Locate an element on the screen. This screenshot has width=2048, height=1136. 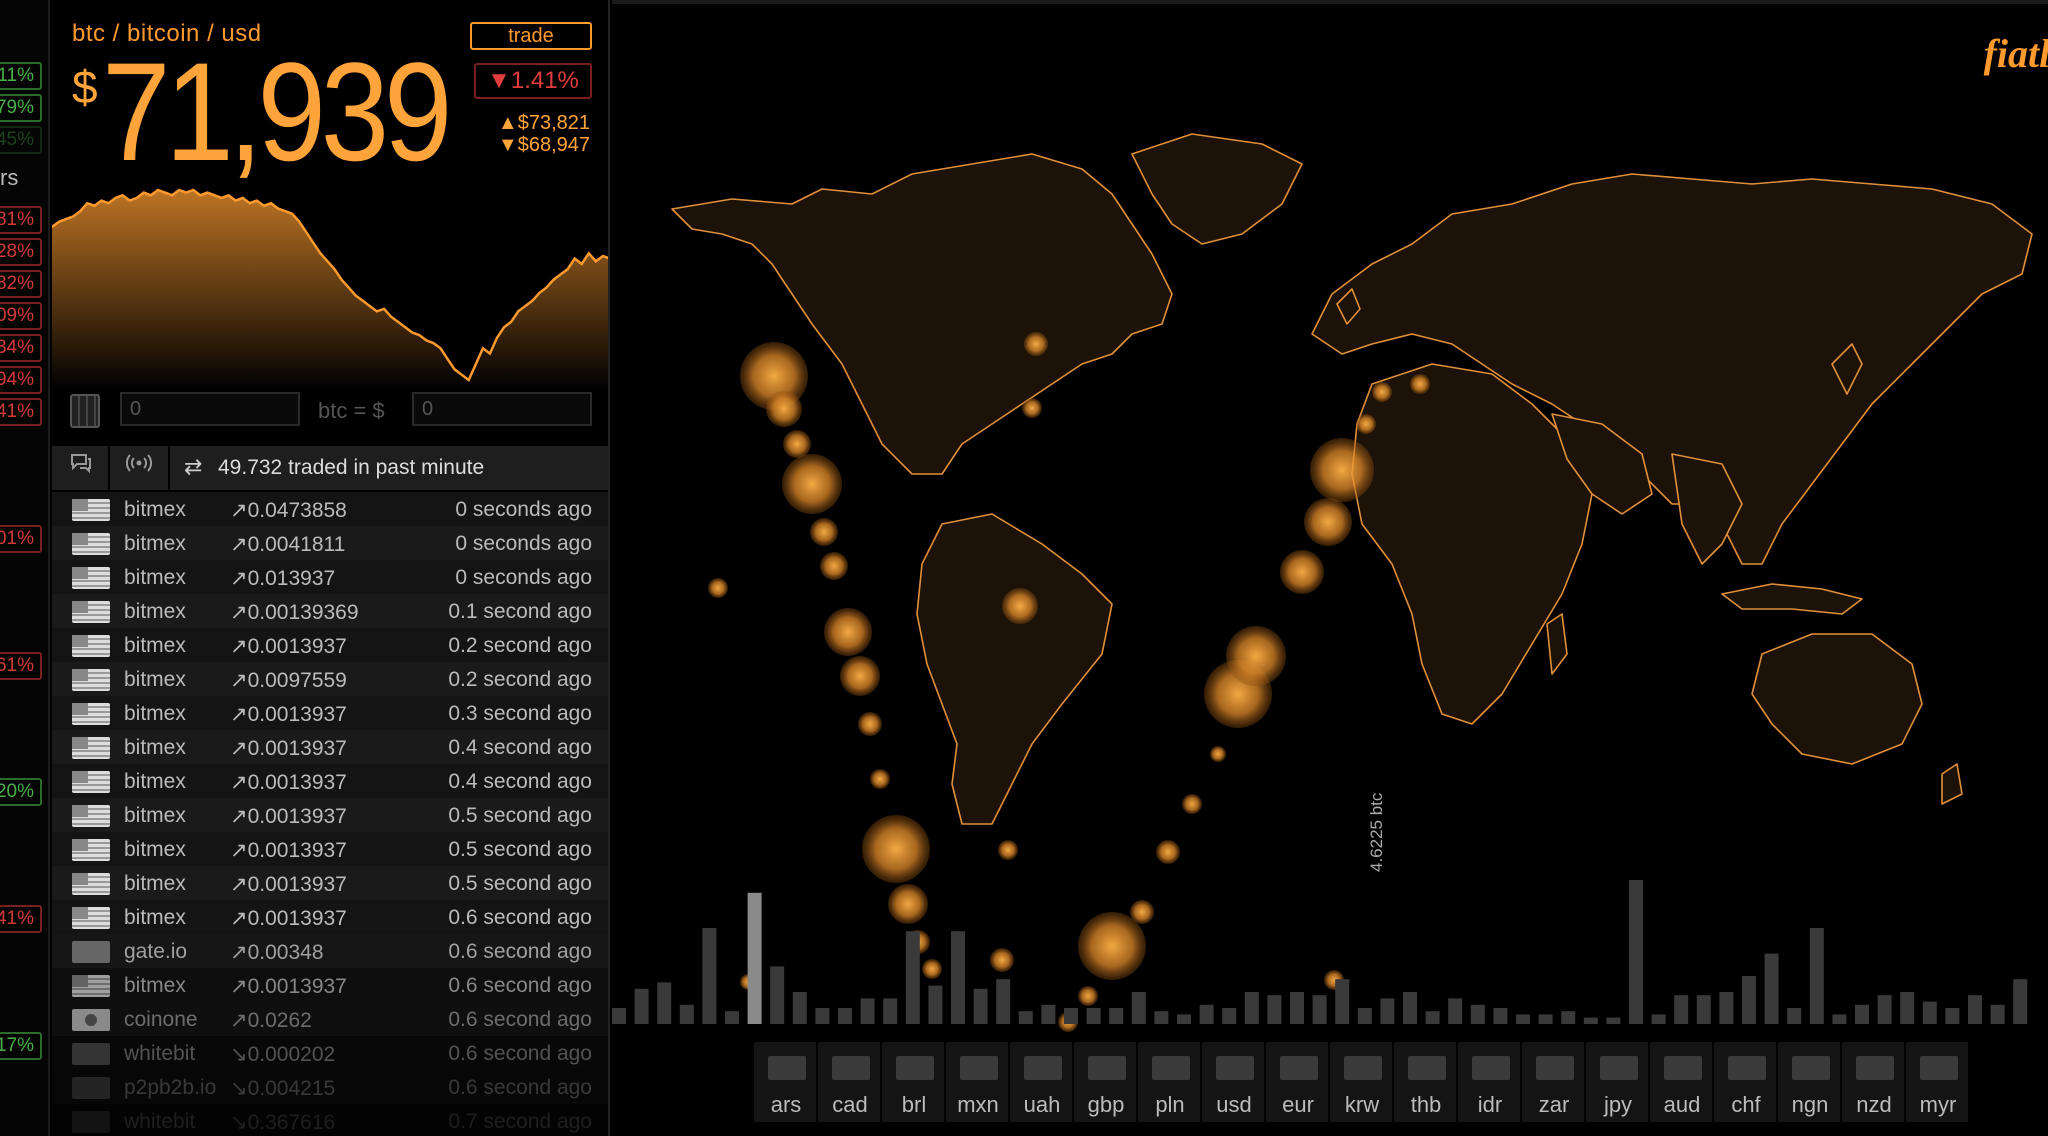
currency-myr: myr is located at coordinates (1938, 1082).